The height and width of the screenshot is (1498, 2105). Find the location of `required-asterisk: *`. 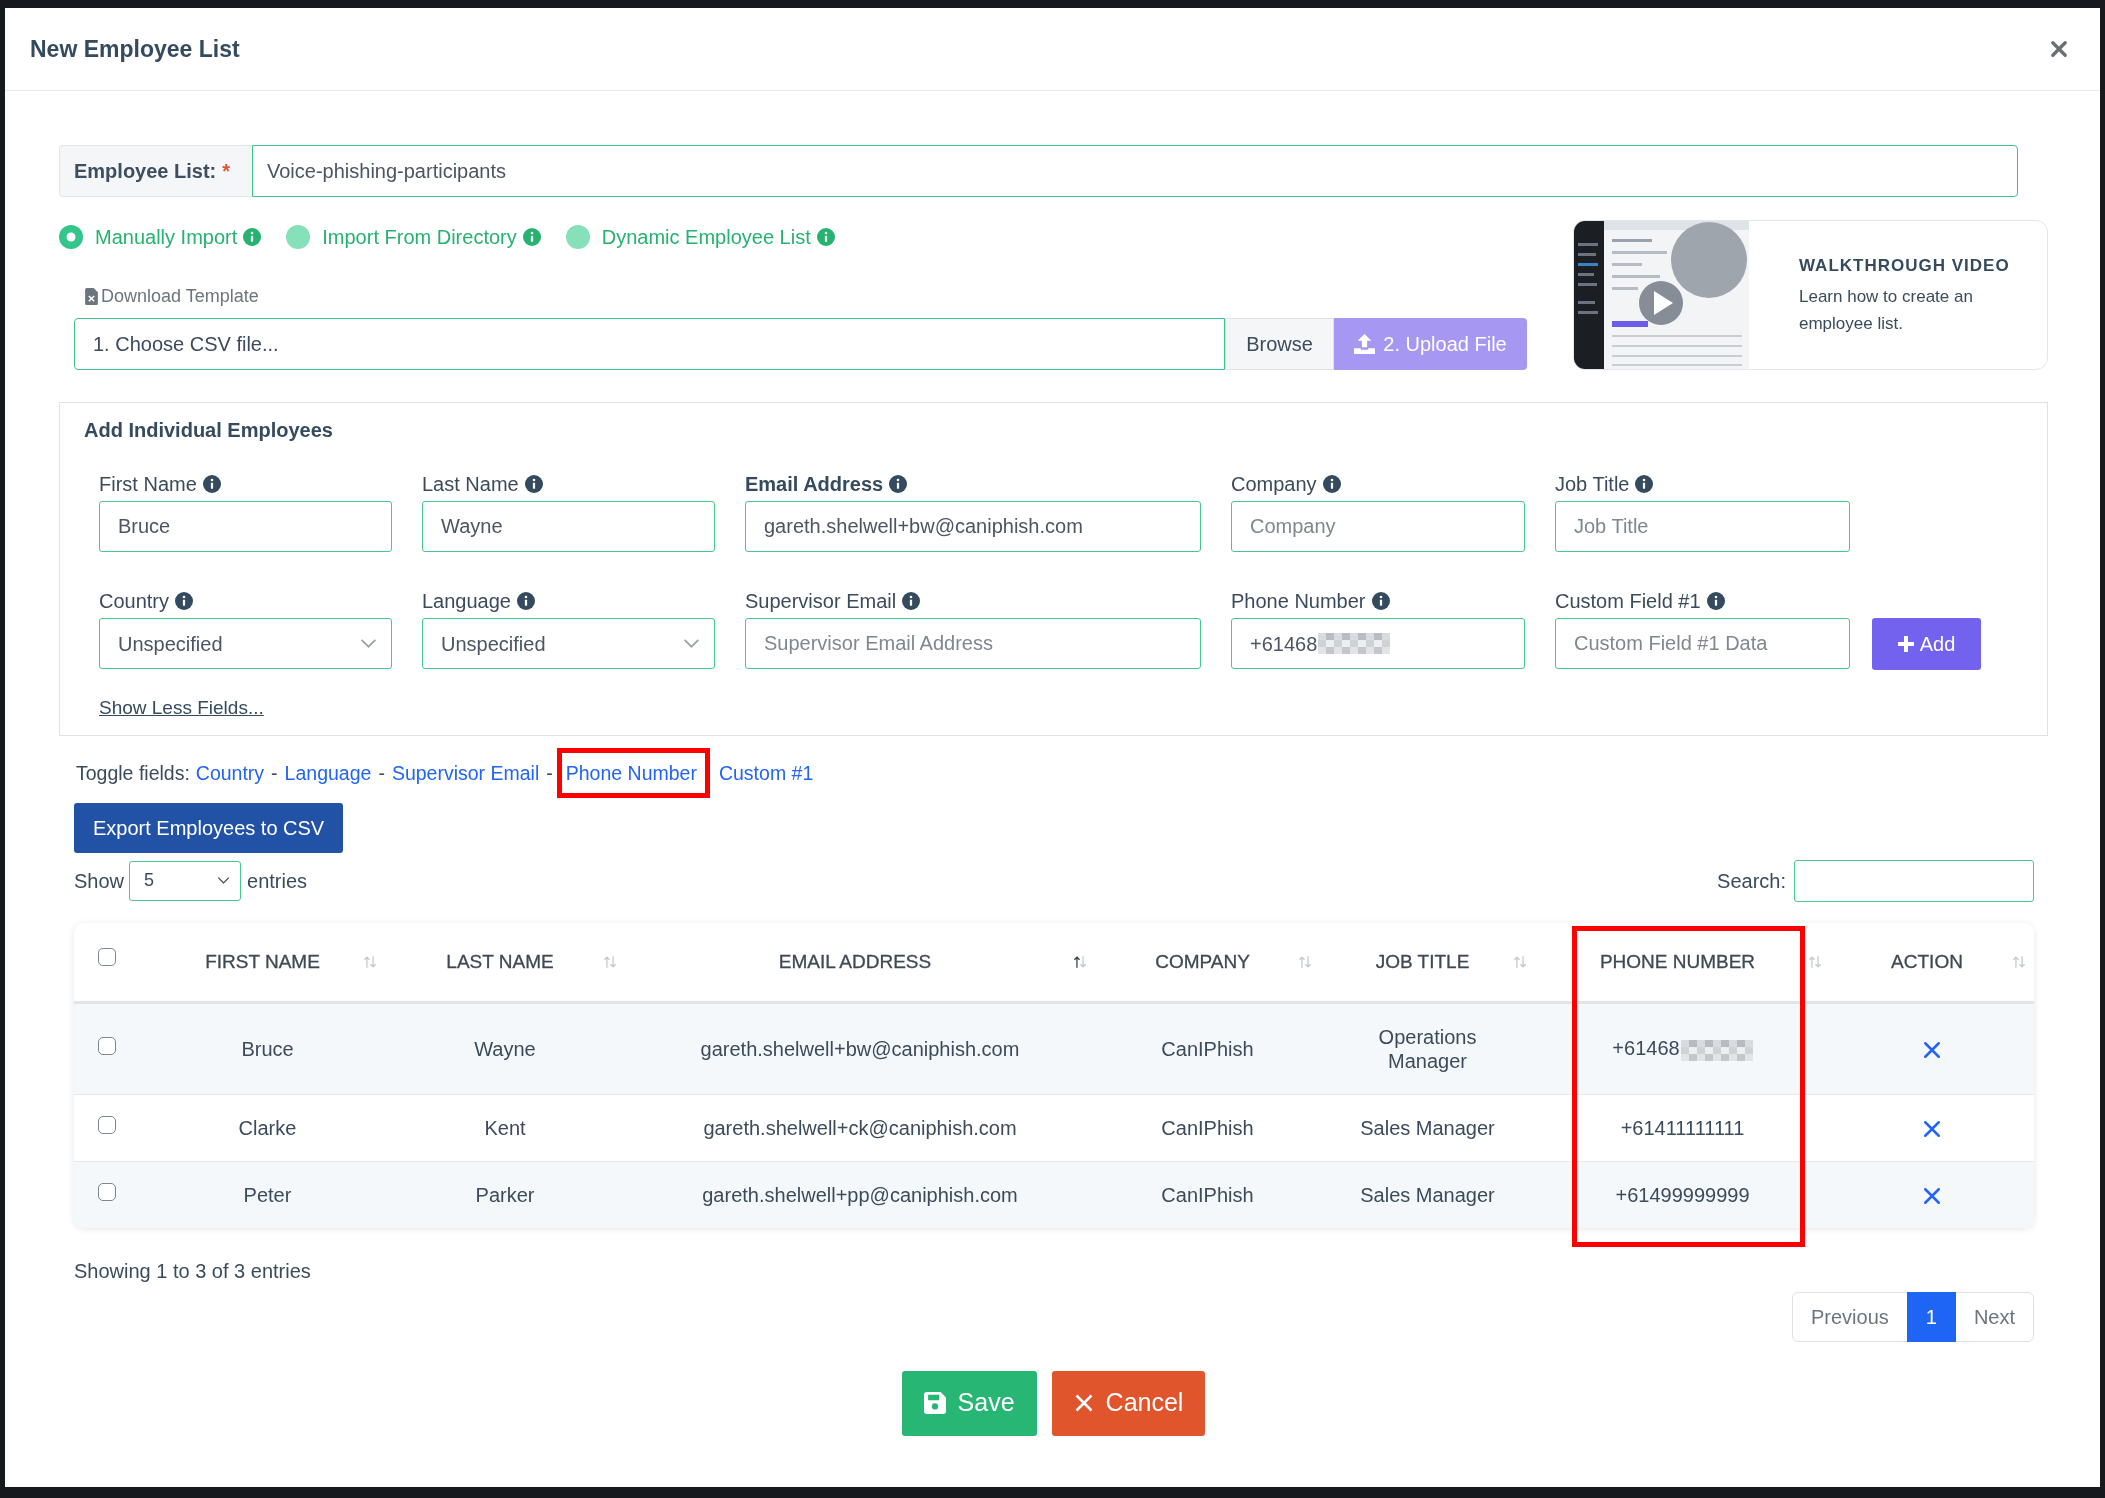

required-asterisk: * is located at coordinates (226, 171).